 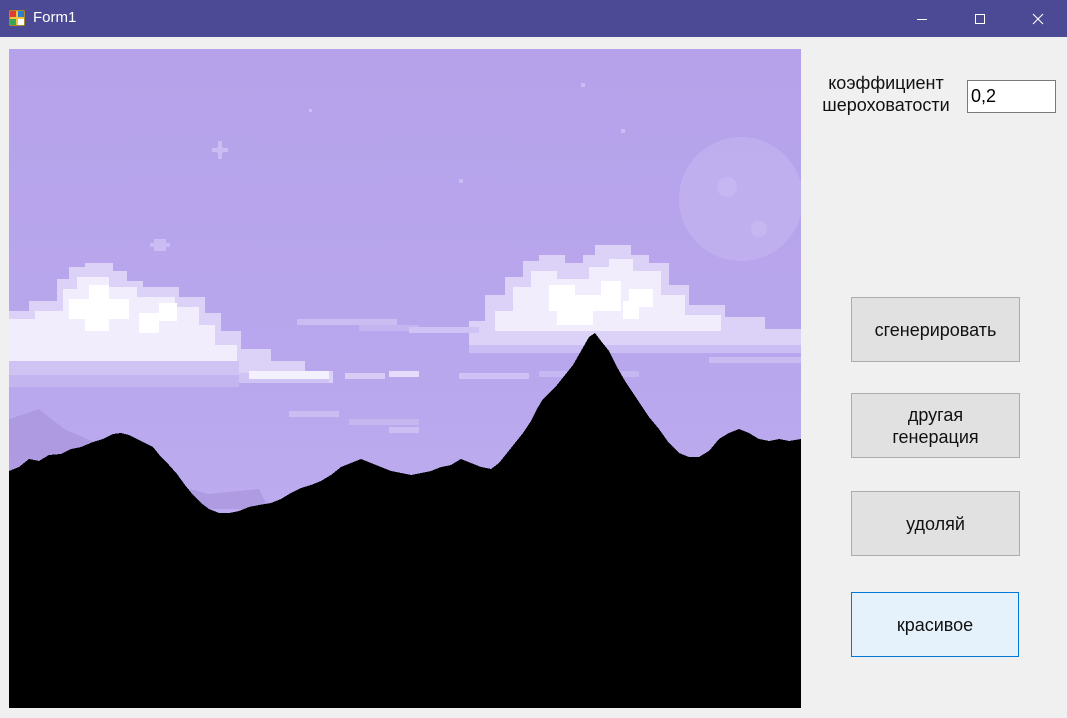 I want to click on winforms-app-icon, so click(x=17, y=18).